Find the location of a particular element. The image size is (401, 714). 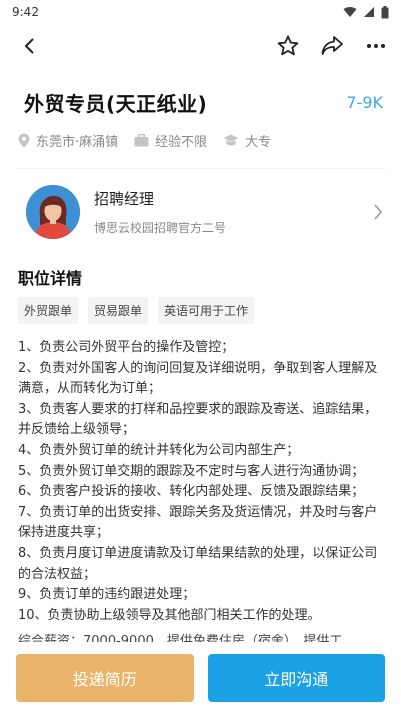

avatar-illustration is located at coordinates (53, 212).